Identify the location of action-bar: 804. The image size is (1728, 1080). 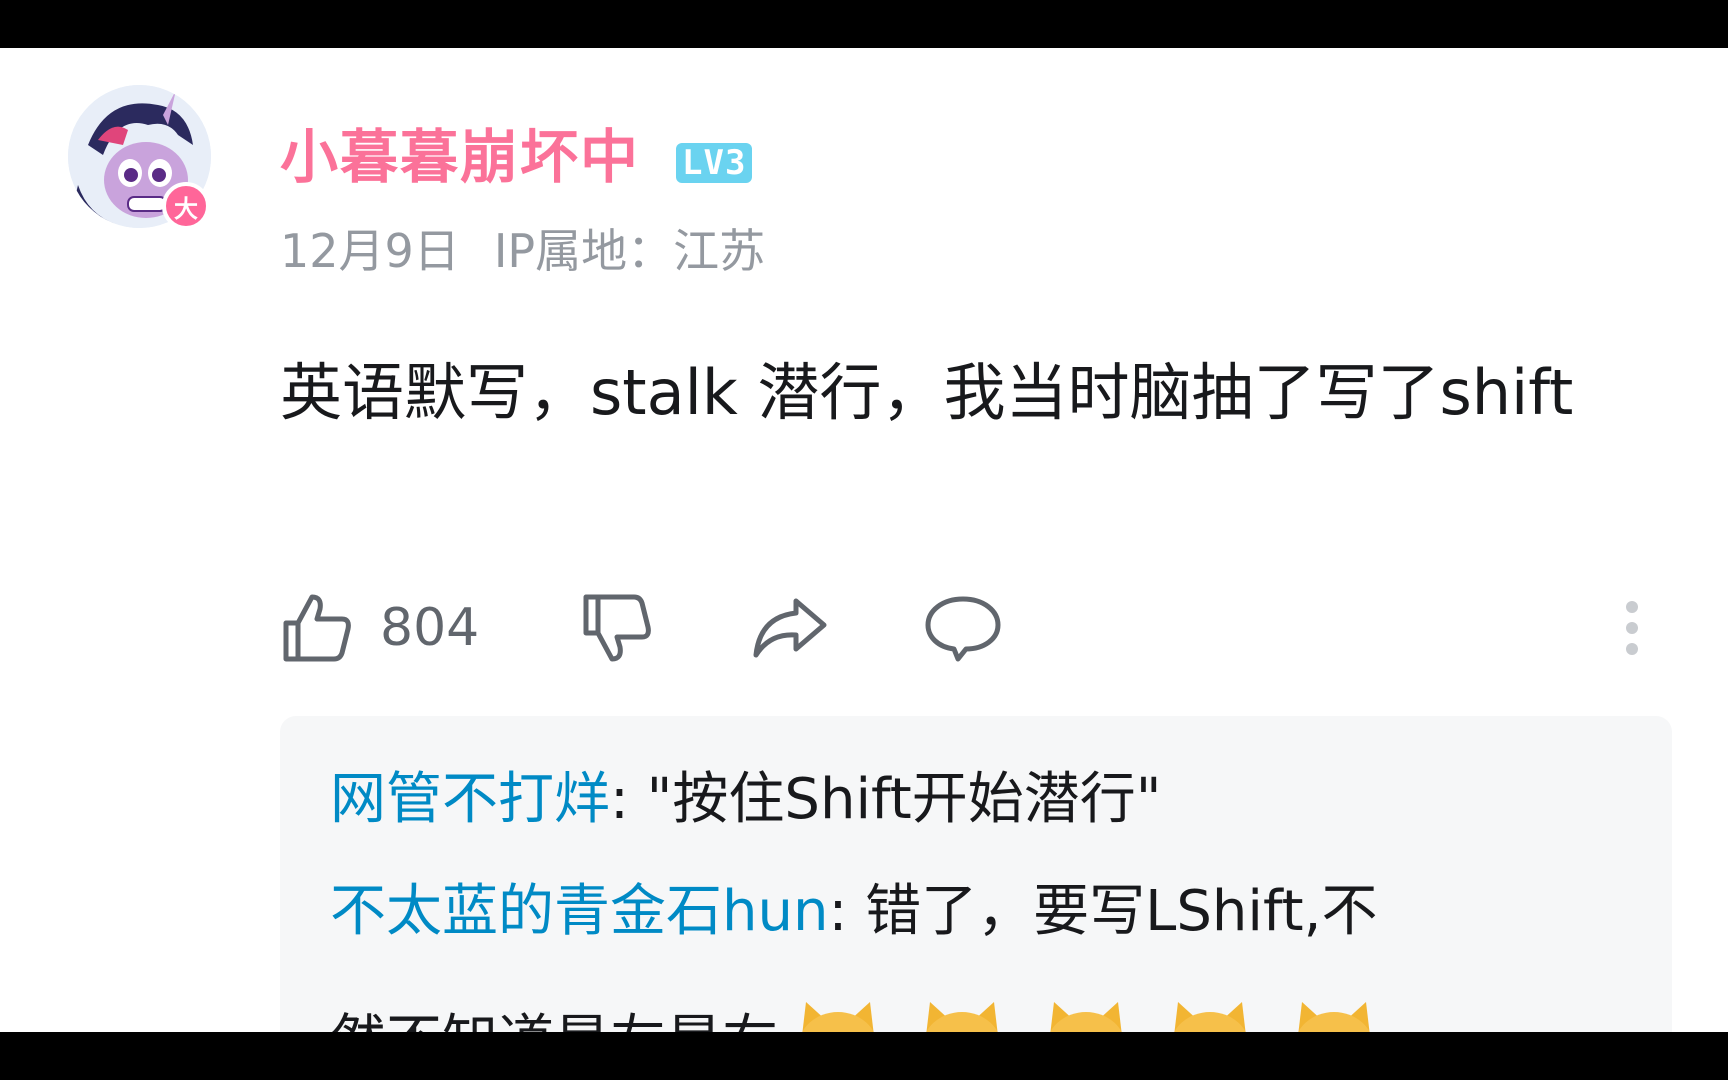
(970, 628).